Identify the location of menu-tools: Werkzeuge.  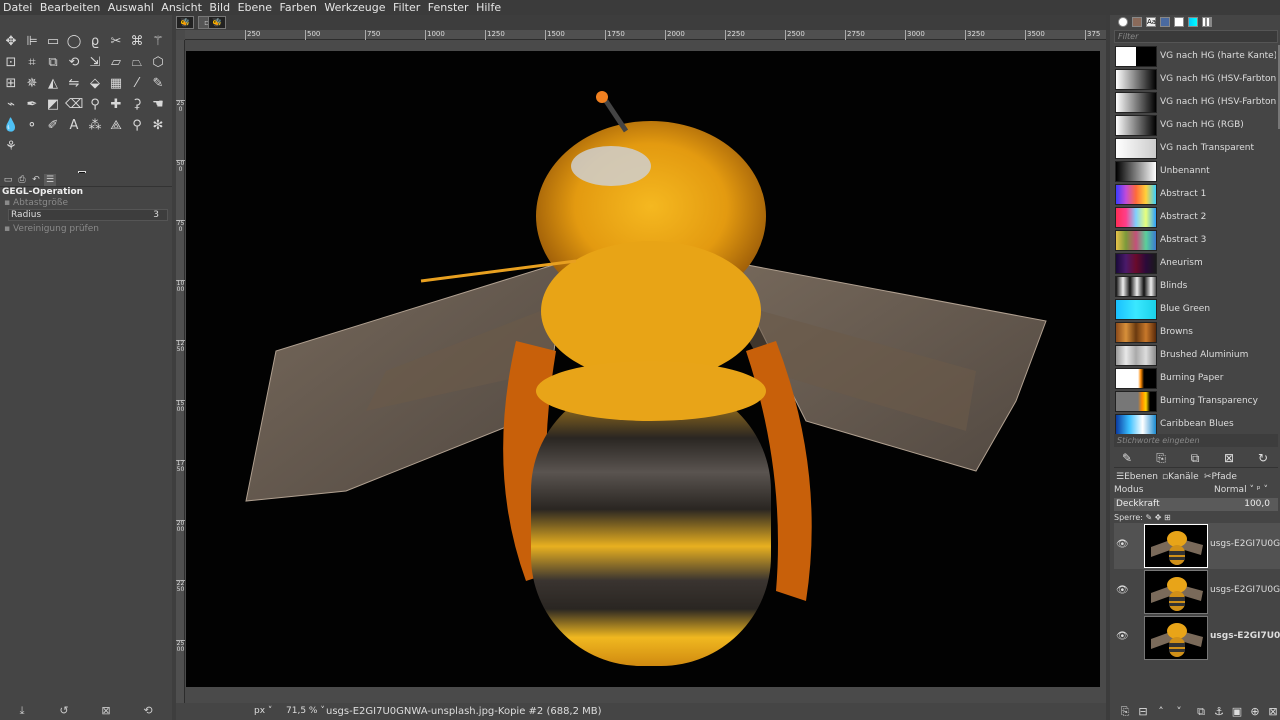
(354, 7).